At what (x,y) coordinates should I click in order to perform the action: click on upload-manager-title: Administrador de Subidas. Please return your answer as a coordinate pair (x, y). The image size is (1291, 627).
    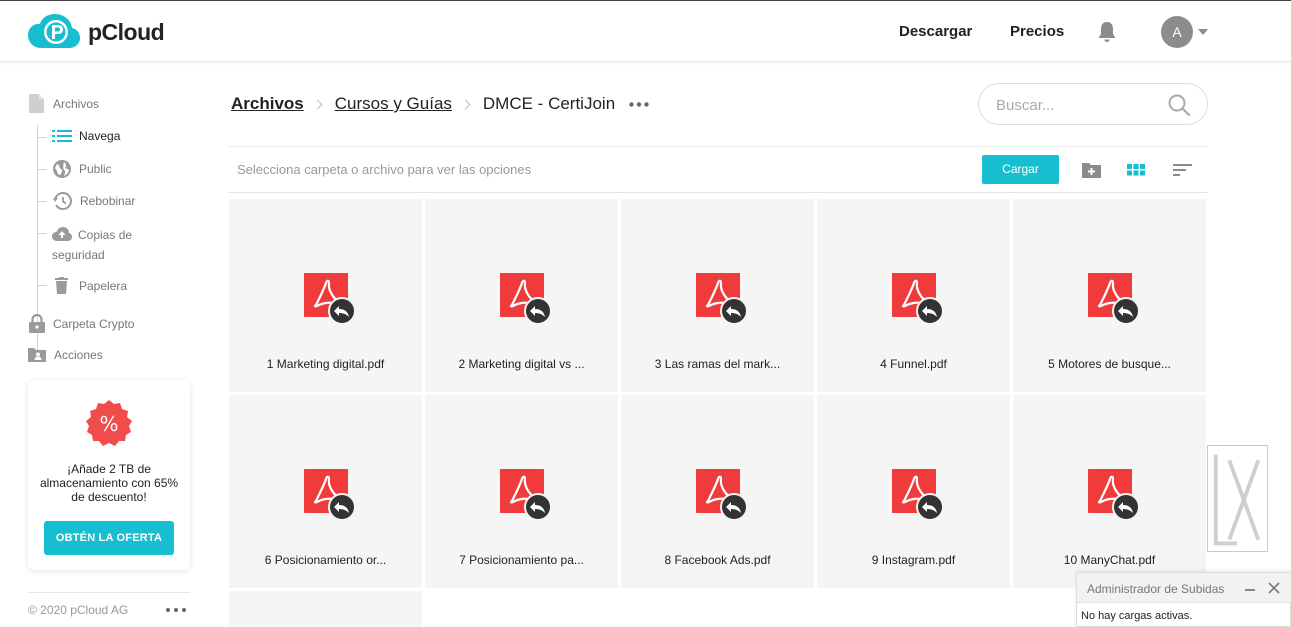
    Looking at the image, I should click on (1156, 589).